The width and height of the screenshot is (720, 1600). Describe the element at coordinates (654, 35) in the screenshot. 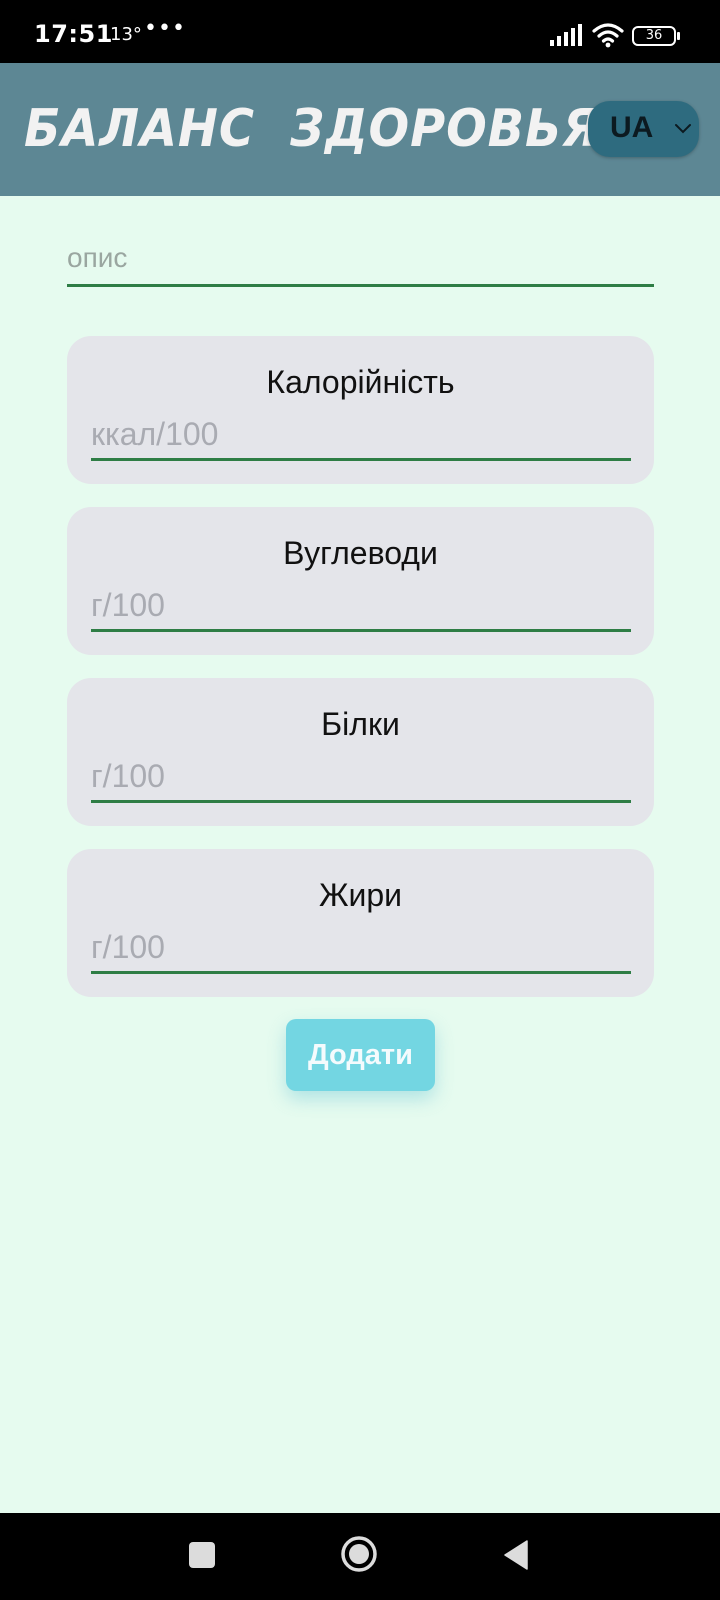

I see `battery-level: 36` at that location.